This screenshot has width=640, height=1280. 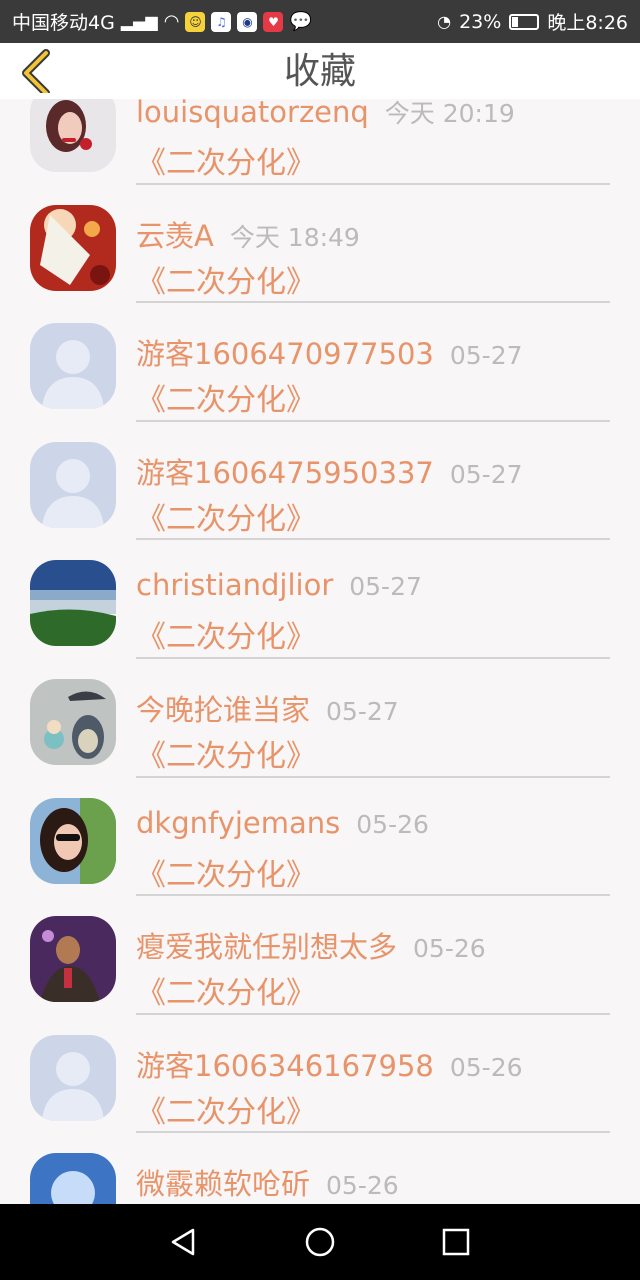 I want to click on back-nav-icon, so click(x=183, y=1242).